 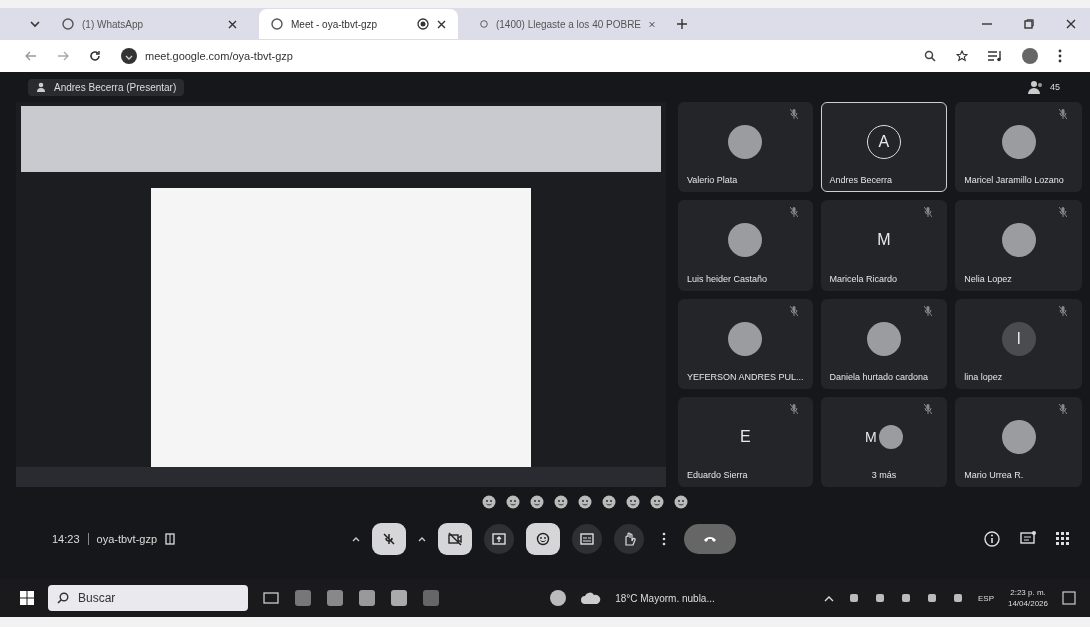 What do you see at coordinates (983, 376) in the screenshot?
I see `participant-name: lina lopez` at bounding box center [983, 376].